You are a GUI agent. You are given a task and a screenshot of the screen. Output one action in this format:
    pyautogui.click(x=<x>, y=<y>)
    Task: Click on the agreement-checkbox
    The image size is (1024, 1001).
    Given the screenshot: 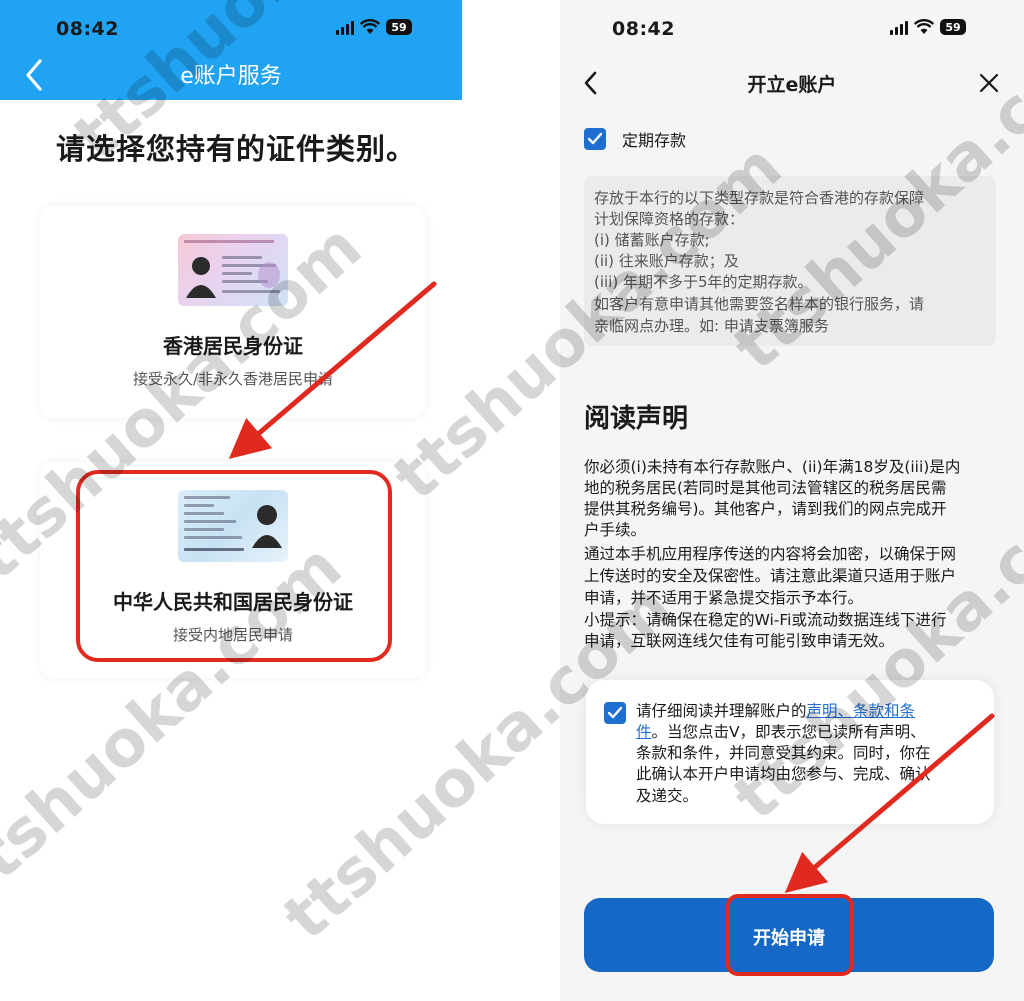 What is the action you would take?
    pyautogui.click(x=615, y=713)
    